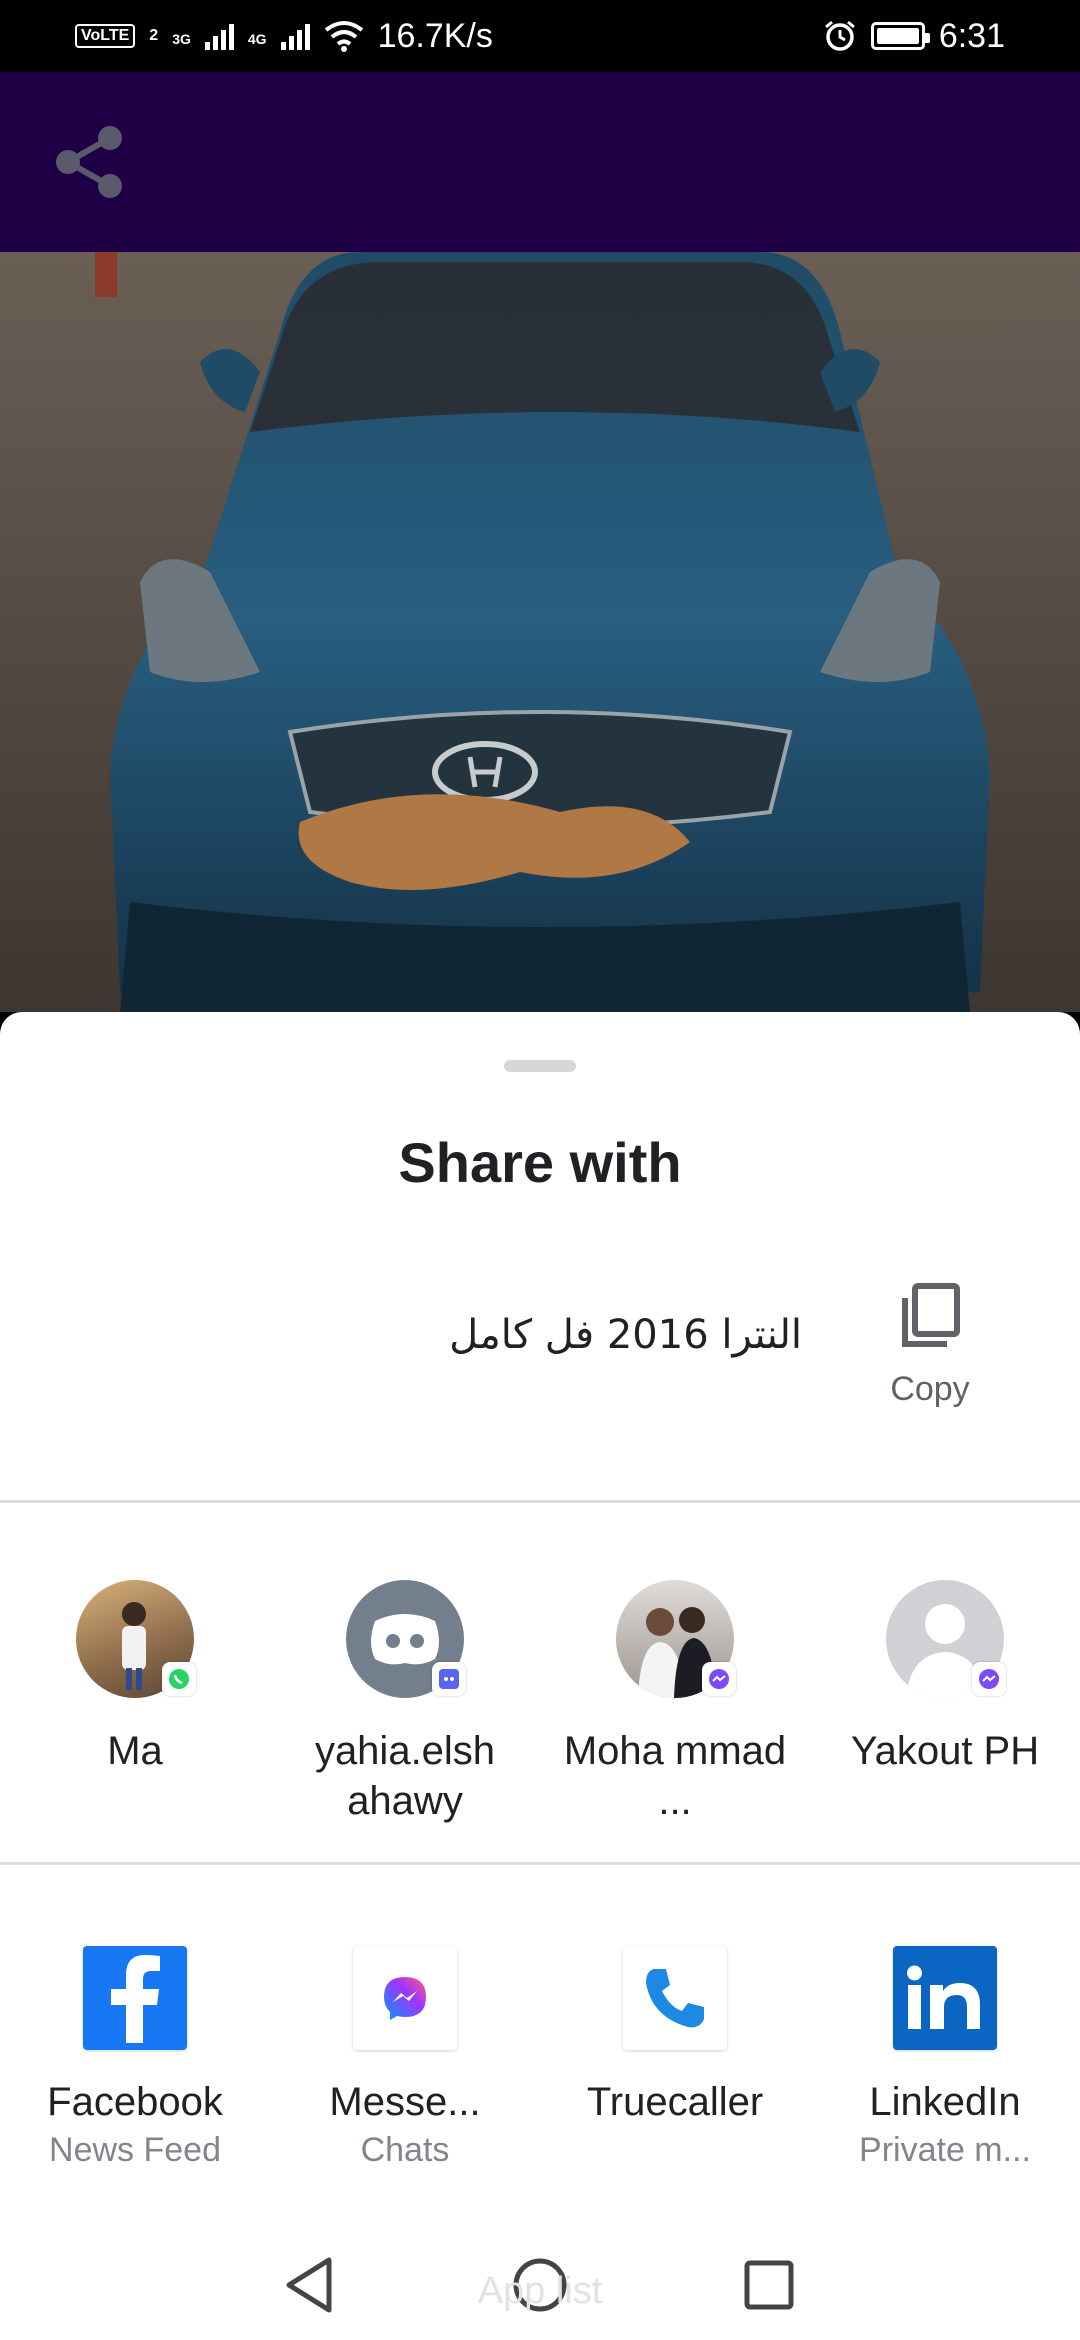  I want to click on shared-text-preview: النترا 2016 فل كامل, so click(625, 1335).